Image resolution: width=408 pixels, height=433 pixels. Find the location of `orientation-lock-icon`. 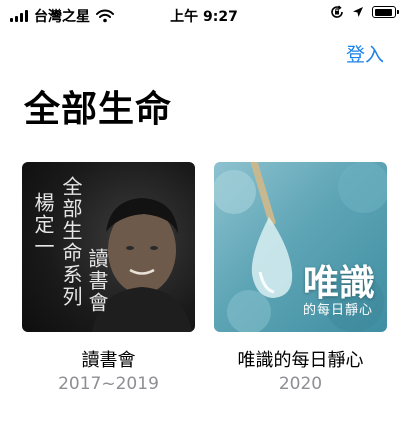

orientation-lock-icon is located at coordinates (337, 11).